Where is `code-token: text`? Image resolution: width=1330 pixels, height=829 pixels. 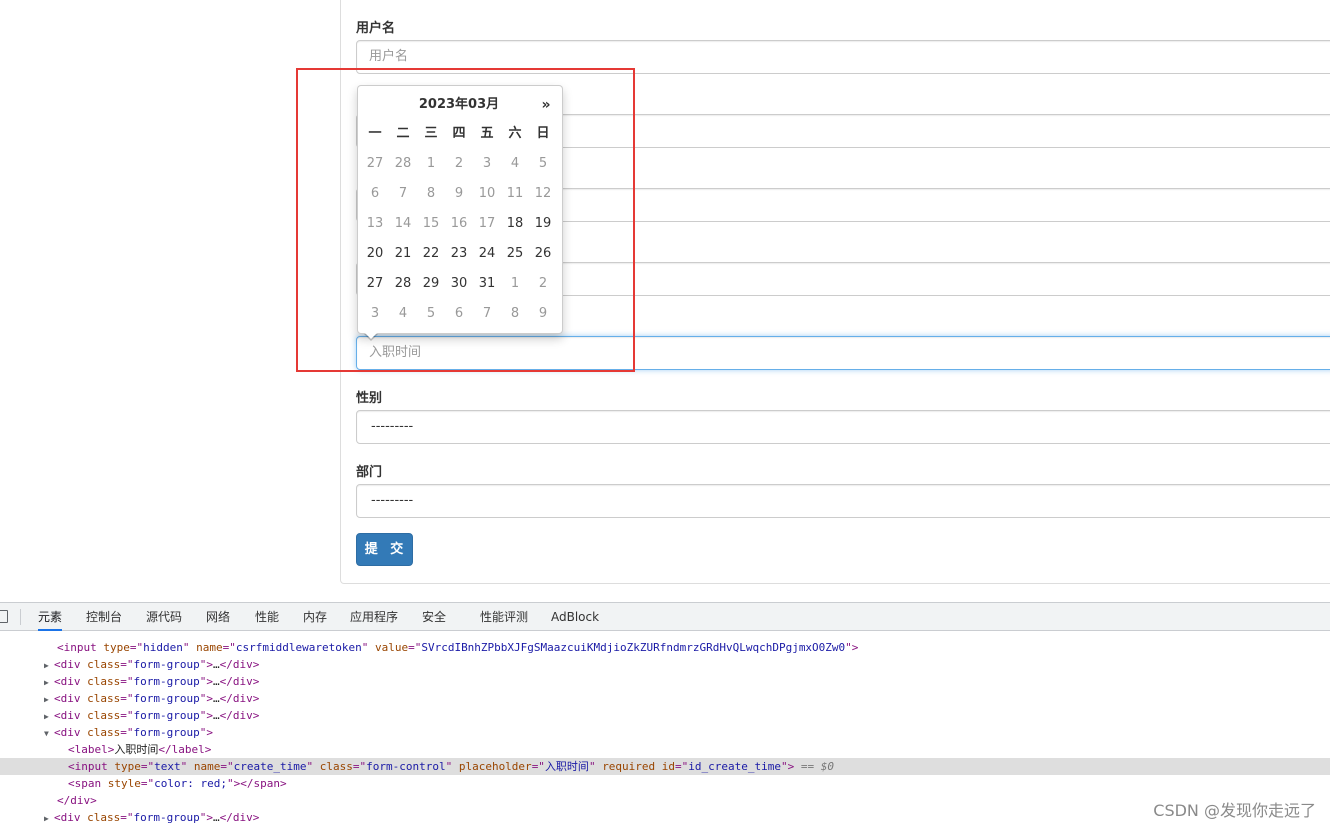
code-token: text is located at coordinates (167, 766).